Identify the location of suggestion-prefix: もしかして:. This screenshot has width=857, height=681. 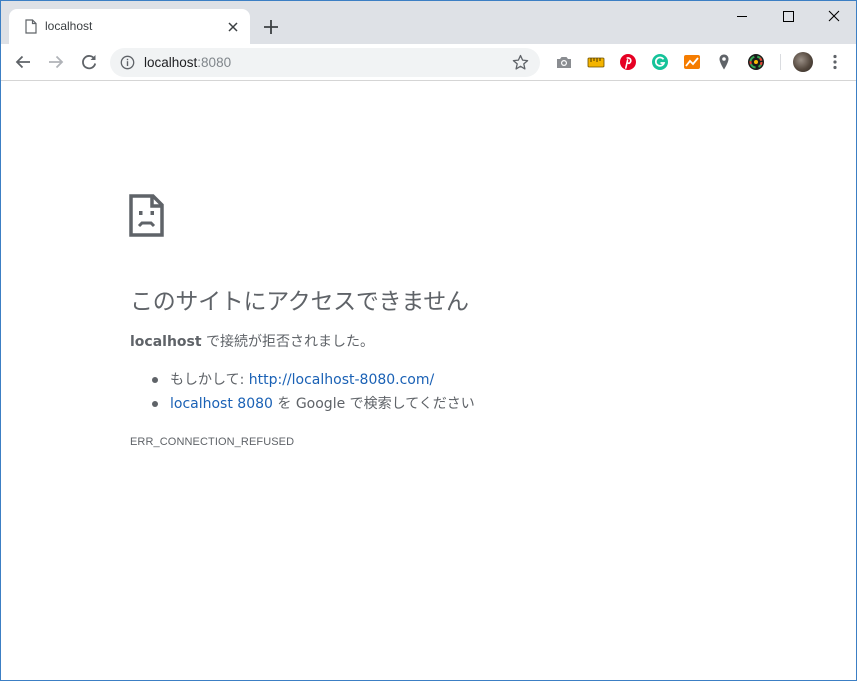
(209, 380).